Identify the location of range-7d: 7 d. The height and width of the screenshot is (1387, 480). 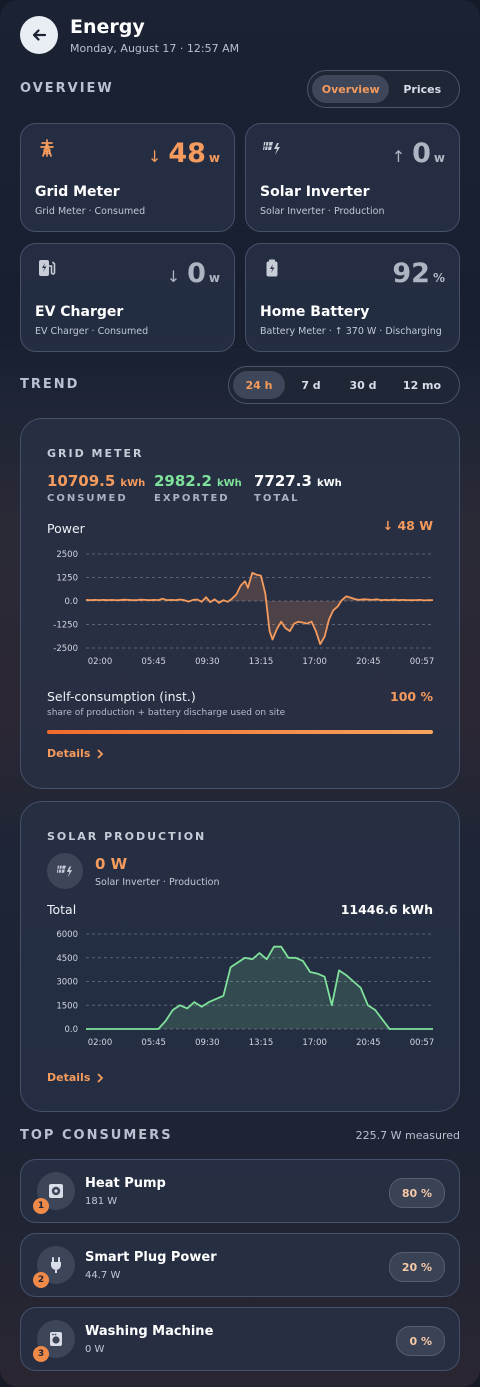
(311, 385).